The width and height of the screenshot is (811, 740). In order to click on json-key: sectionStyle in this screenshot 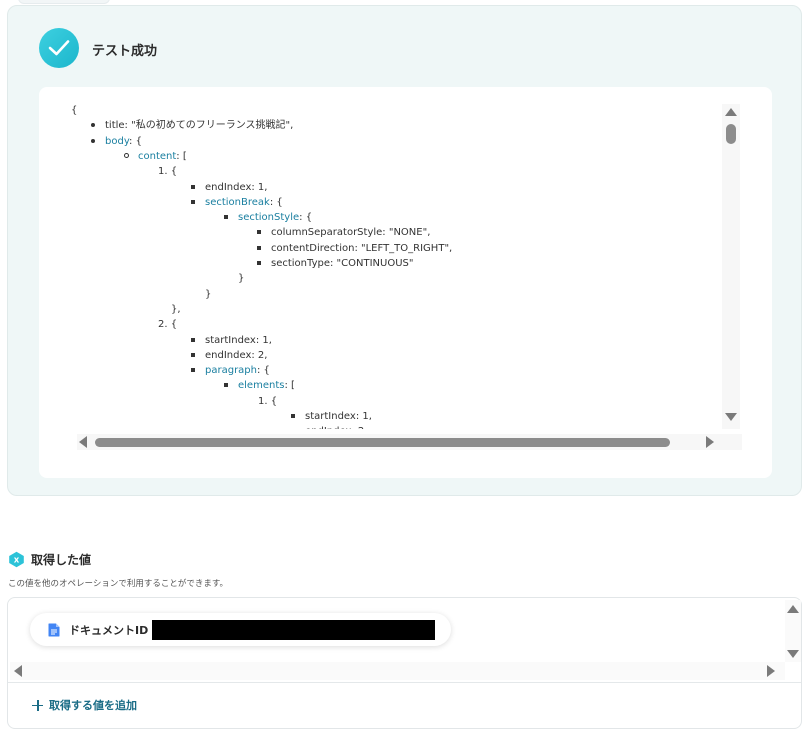, I will do `click(268, 217)`.